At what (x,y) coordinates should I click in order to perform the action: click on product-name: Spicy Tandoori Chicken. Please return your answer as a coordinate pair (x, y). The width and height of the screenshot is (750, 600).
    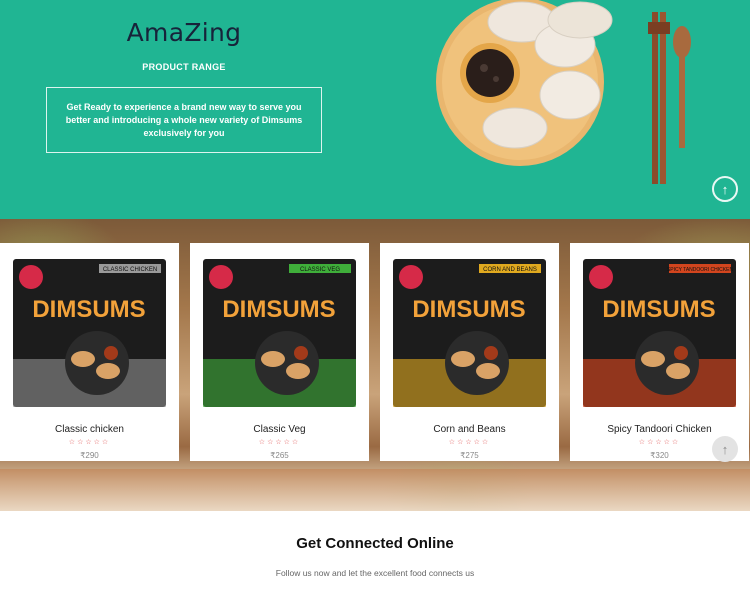
    Looking at the image, I should click on (659, 429).